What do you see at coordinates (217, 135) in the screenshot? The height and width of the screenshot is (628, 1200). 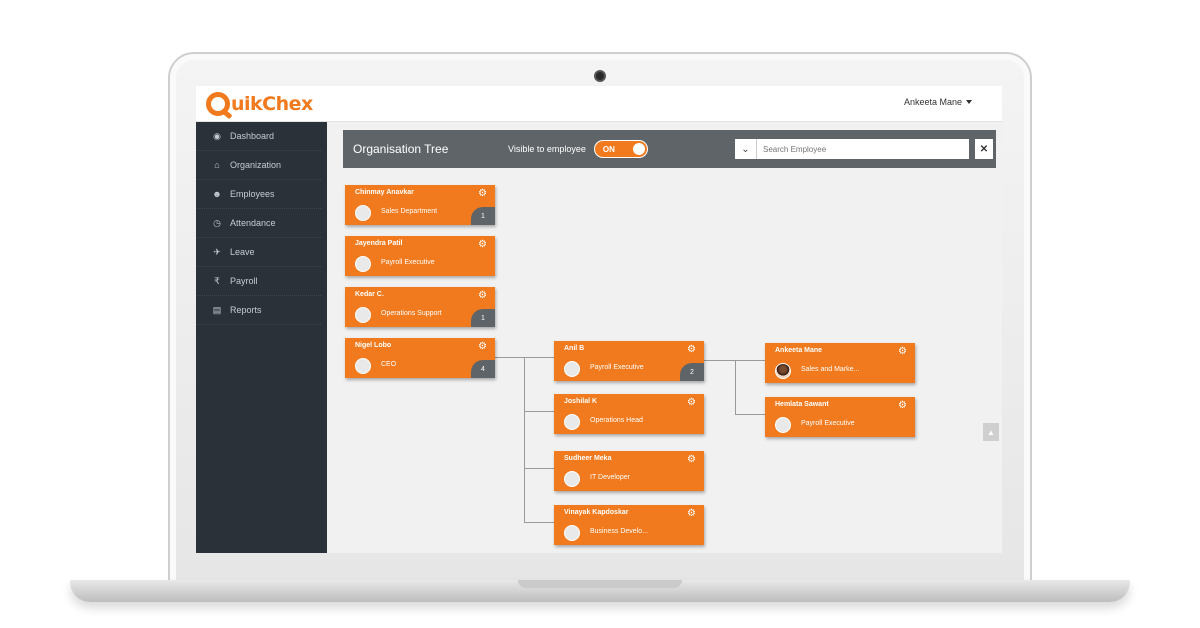 I see `dashboard-icon: ◉` at bounding box center [217, 135].